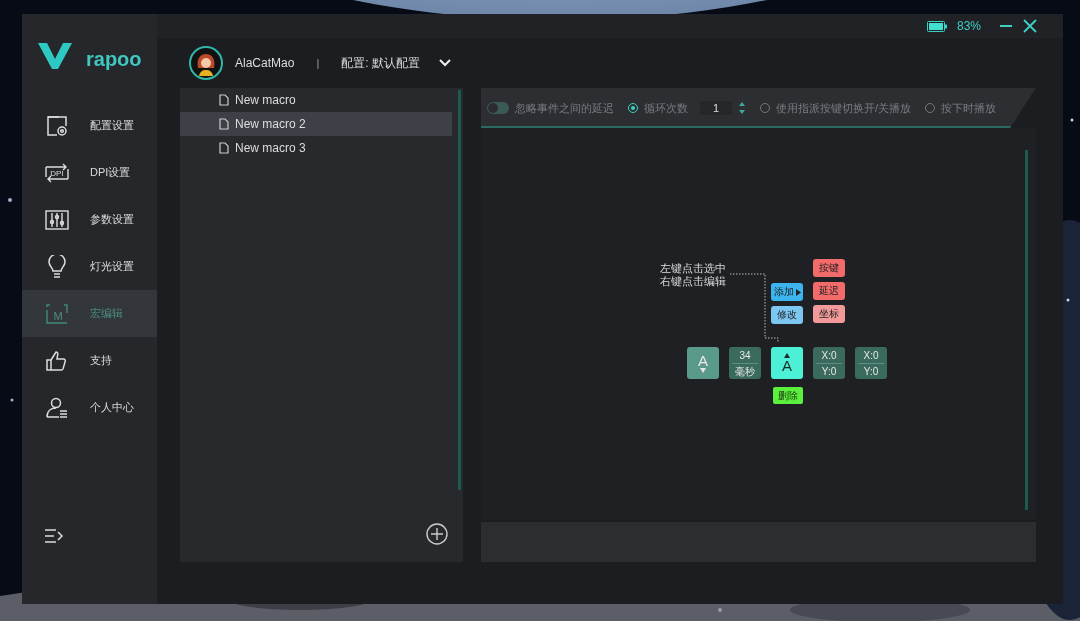  I want to click on sidebar-item: 参数设置, so click(89, 219).